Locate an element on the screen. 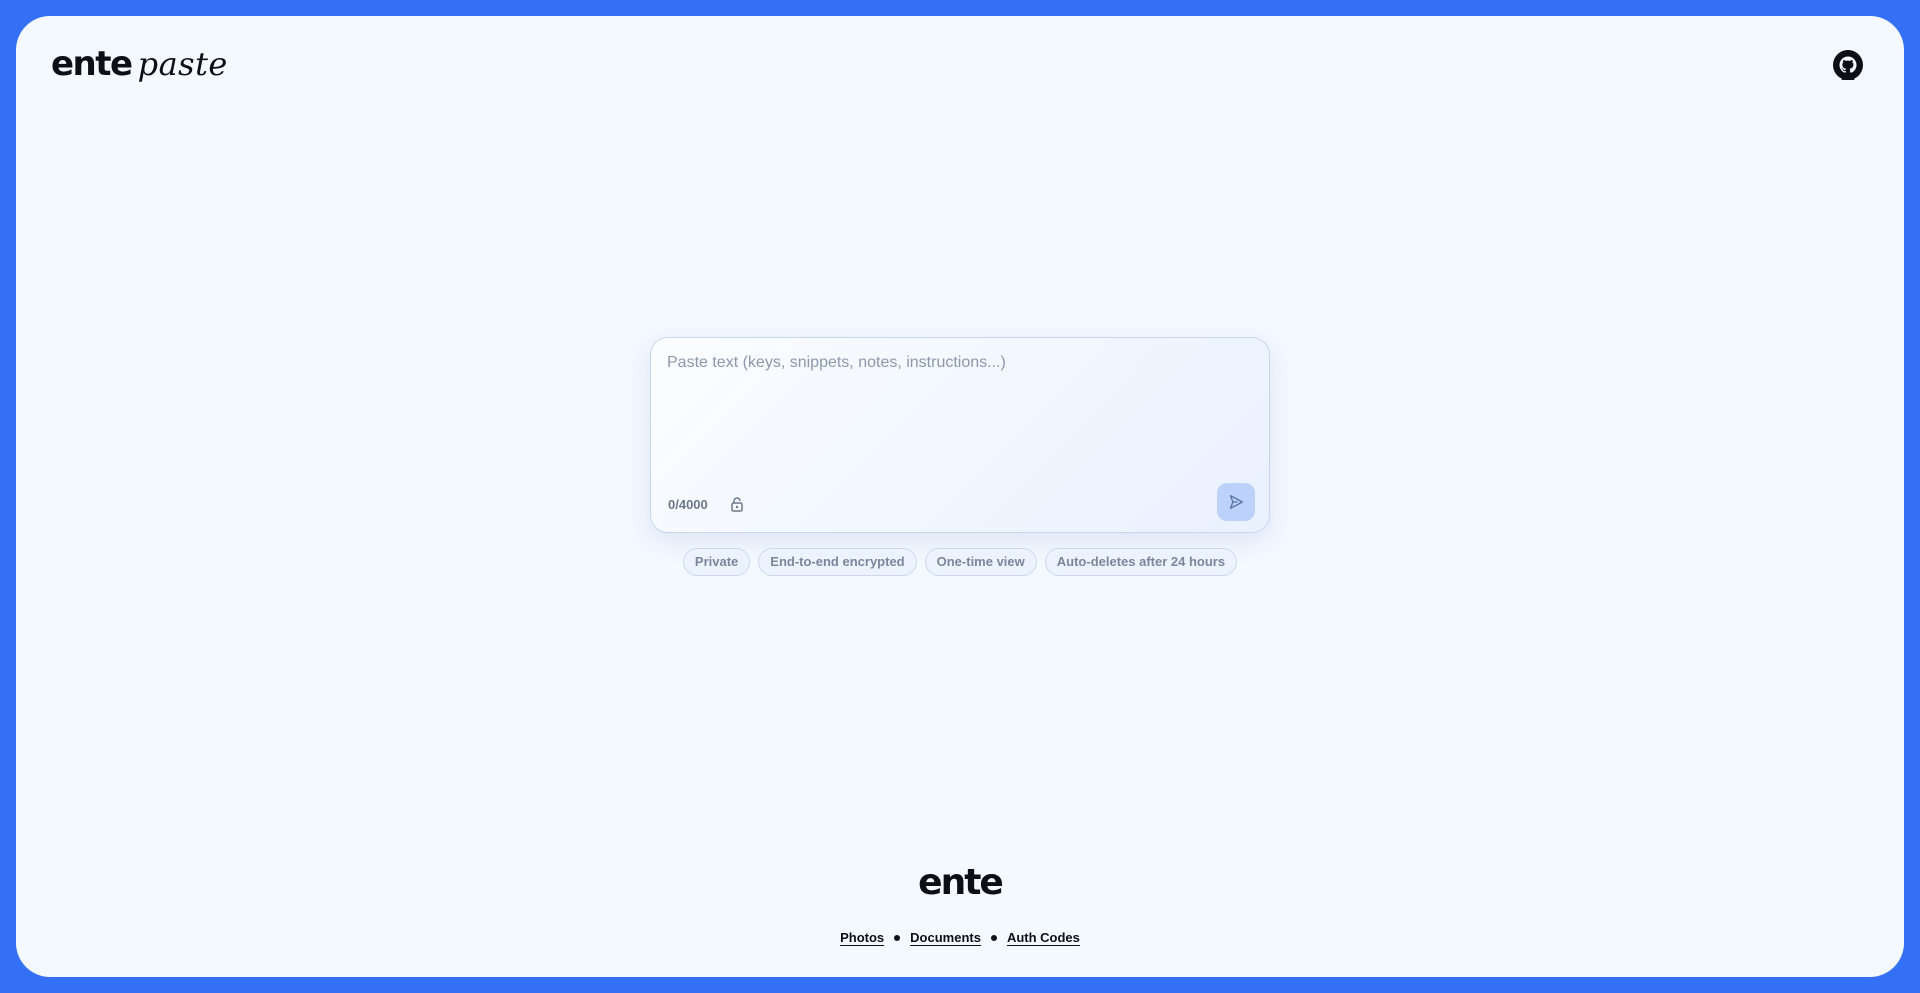 The image size is (1920, 993). char-counter: 0/4000 is located at coordinates (688, 504).